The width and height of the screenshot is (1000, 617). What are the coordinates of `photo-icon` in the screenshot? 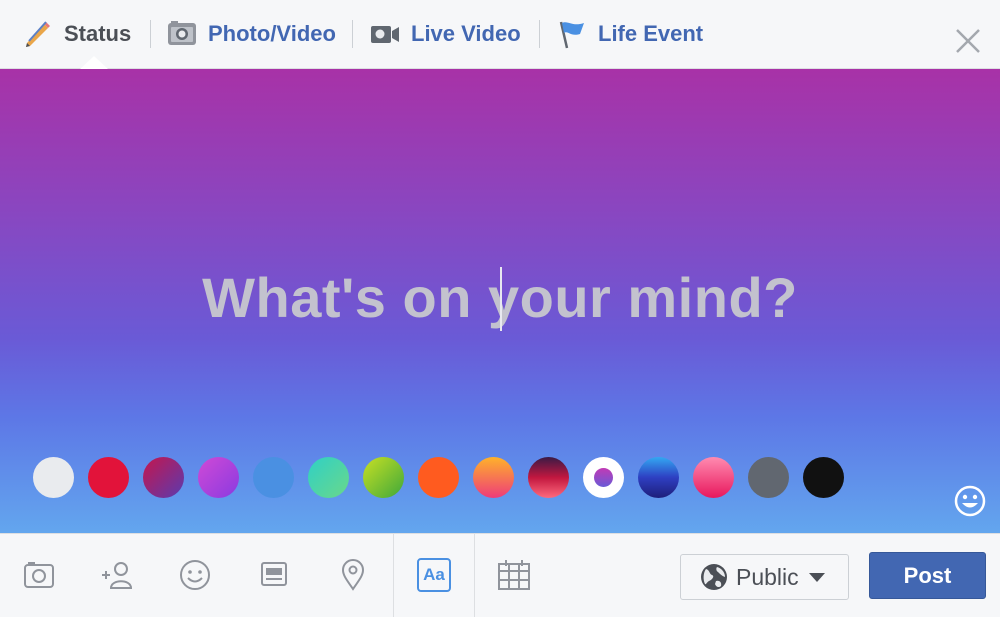 It's located at (39, 575).